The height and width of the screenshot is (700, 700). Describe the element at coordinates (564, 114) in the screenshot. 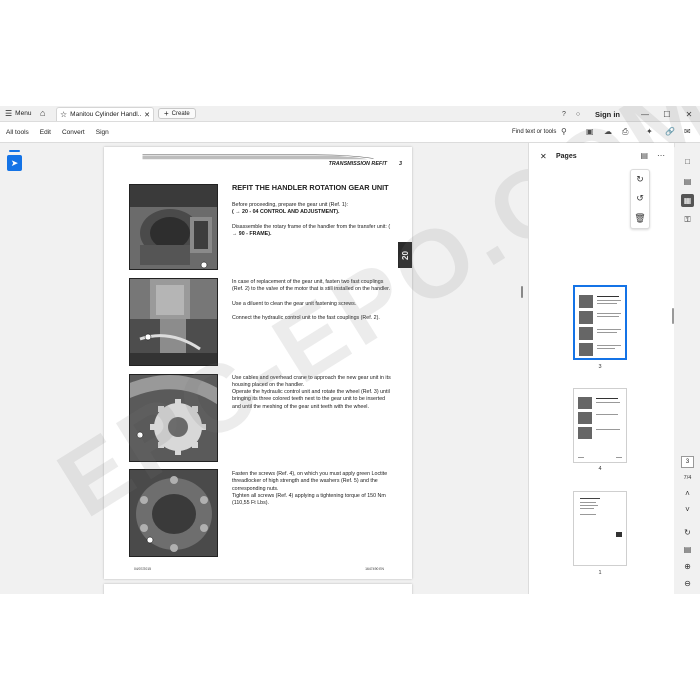

I see `help-icon: ?` at that location.